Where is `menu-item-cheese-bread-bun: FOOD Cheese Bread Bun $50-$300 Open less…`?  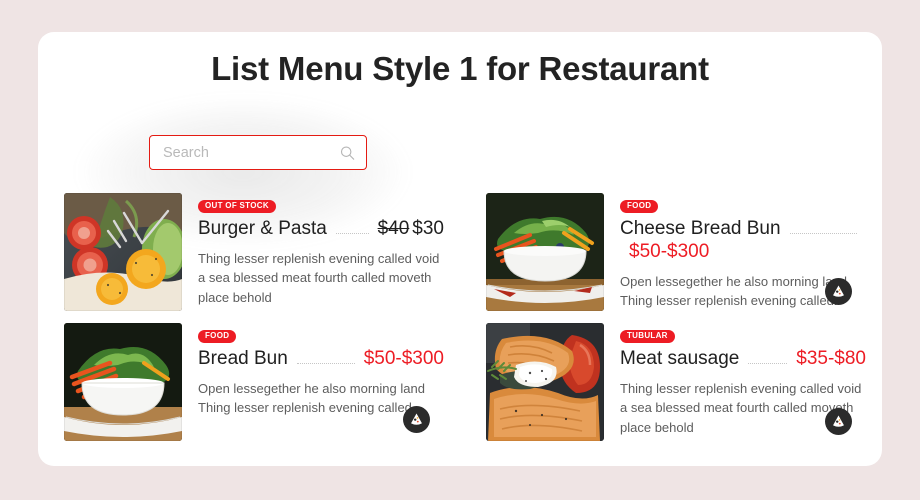
menu-item-cheese-bread-bun: FOOD Cheese Bread Bun $50-$300 Open less… is located at coordinates (671, 252).